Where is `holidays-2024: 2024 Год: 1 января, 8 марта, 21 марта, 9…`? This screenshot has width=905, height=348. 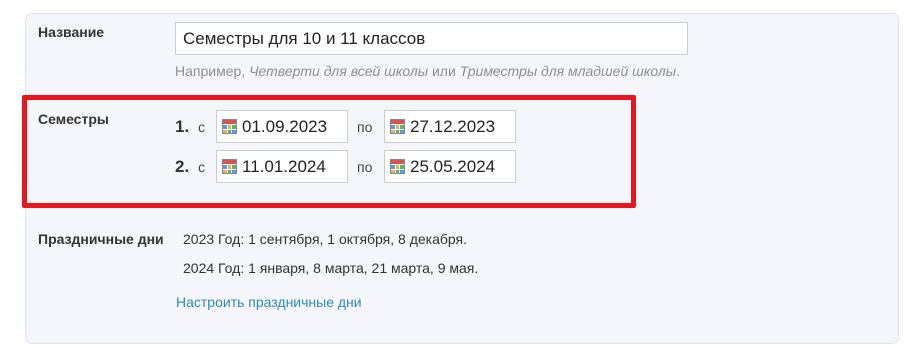
holidays-2024: 2024 Год: 1 января, 8 марта, 21 марта, 9… is located at coordinates (331, 268).